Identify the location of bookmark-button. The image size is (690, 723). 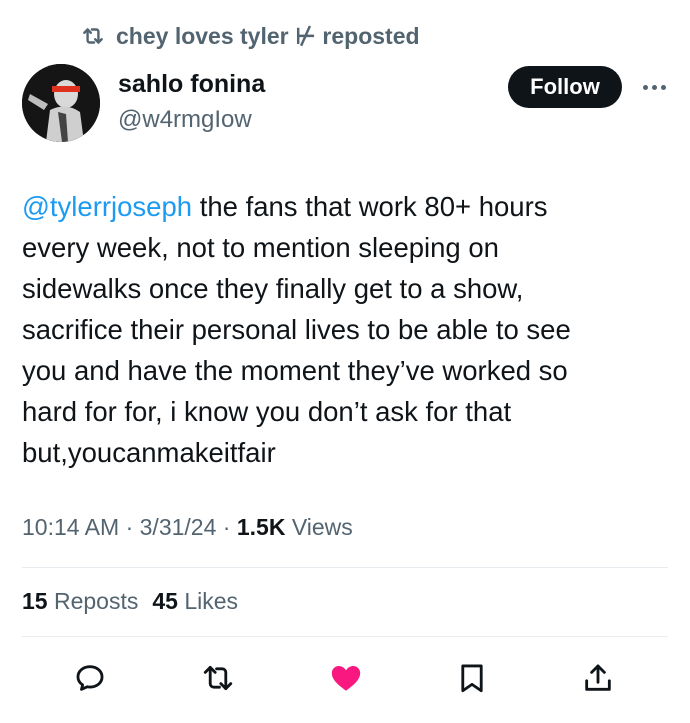
(472, 678).